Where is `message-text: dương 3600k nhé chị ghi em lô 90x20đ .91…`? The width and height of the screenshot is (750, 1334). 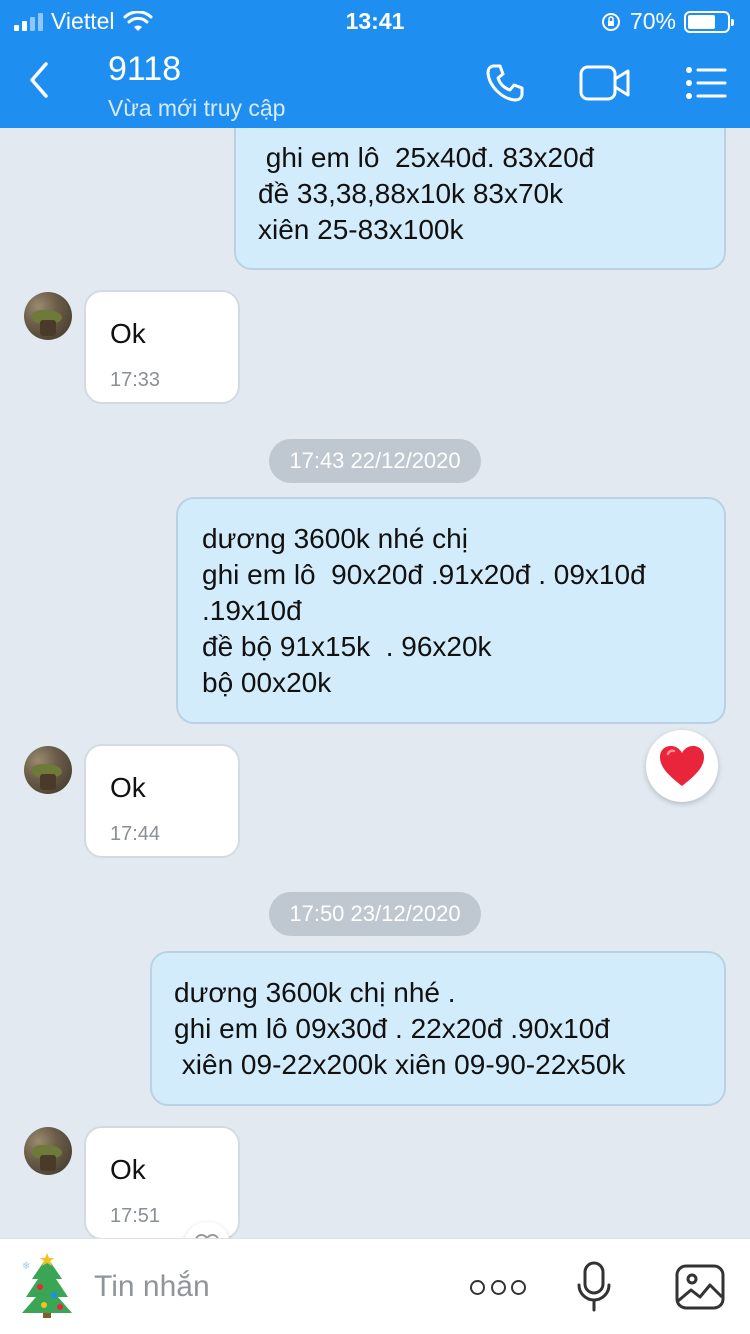
message-text: dương 3600k nhé chị ghi em lô 90x20đ .91… is located at coordinates (424, 610).